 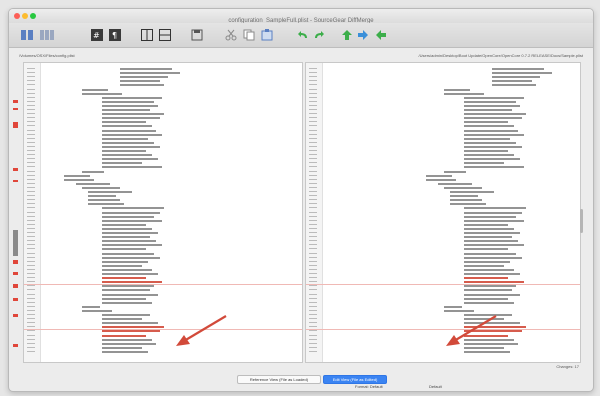 What do you see at coordinates (279, 379) in the screenshot?
I see `reference-view-button: Reference View (File as Loaded)` at bounding box center [279, 379].